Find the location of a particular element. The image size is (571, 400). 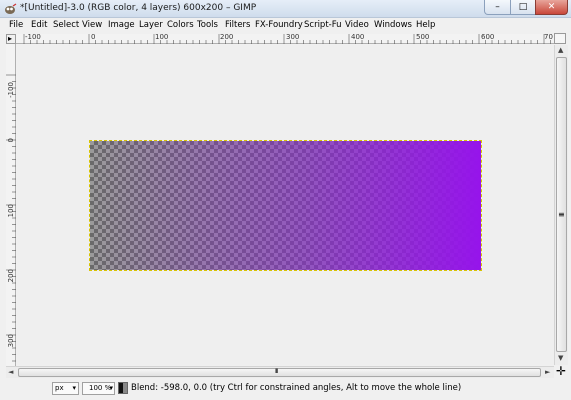

vertical-scrollbar: ▲ ≡ ▼ is located at coordinates (561, 205).